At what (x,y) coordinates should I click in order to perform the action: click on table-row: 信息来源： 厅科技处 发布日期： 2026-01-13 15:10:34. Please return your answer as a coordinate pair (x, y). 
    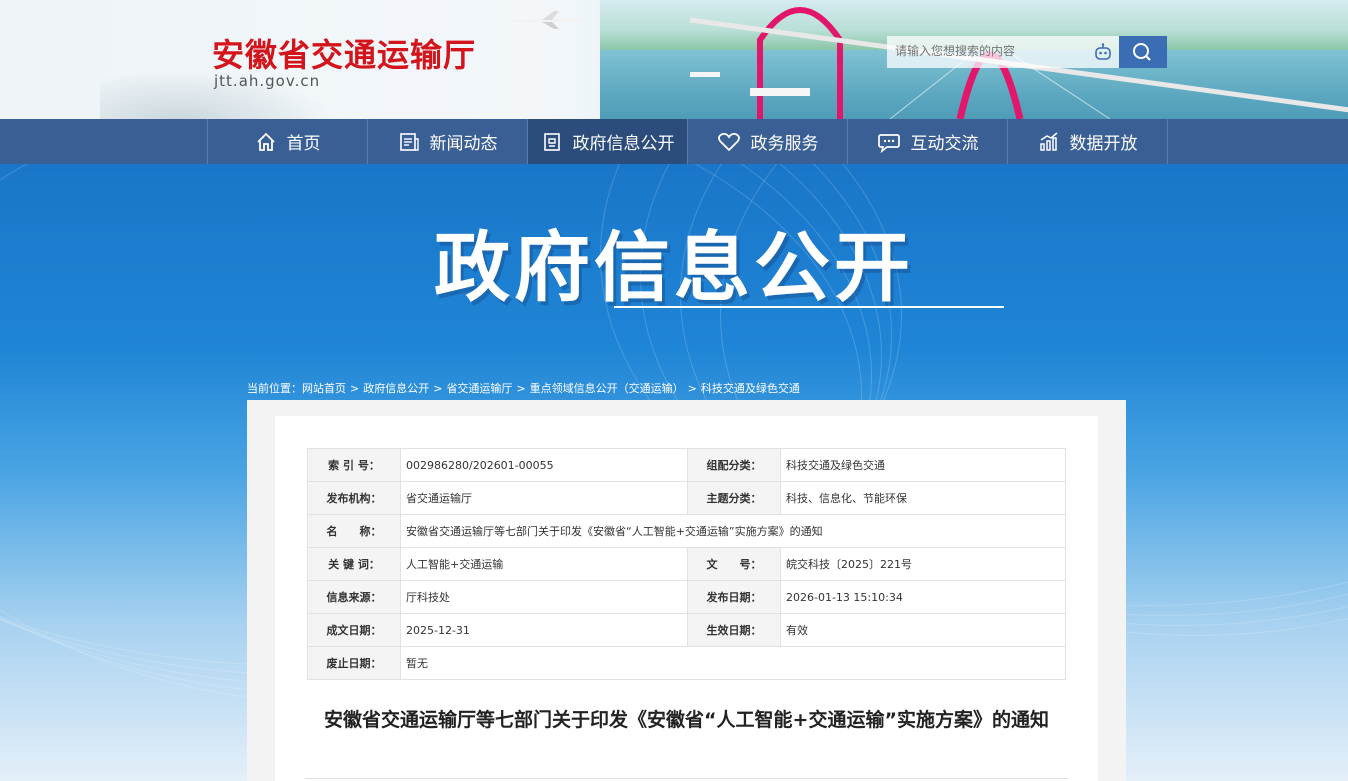
    Looking at the image, I should click on (686, 597).